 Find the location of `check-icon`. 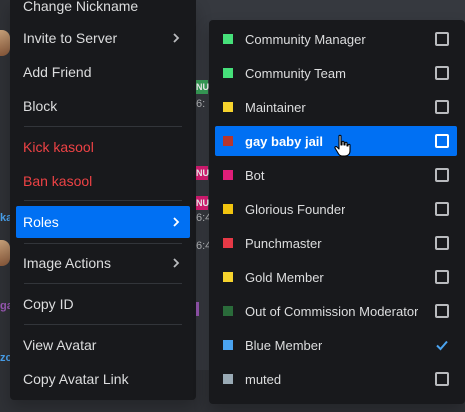

check-icon is located at coordinates (442, 345).